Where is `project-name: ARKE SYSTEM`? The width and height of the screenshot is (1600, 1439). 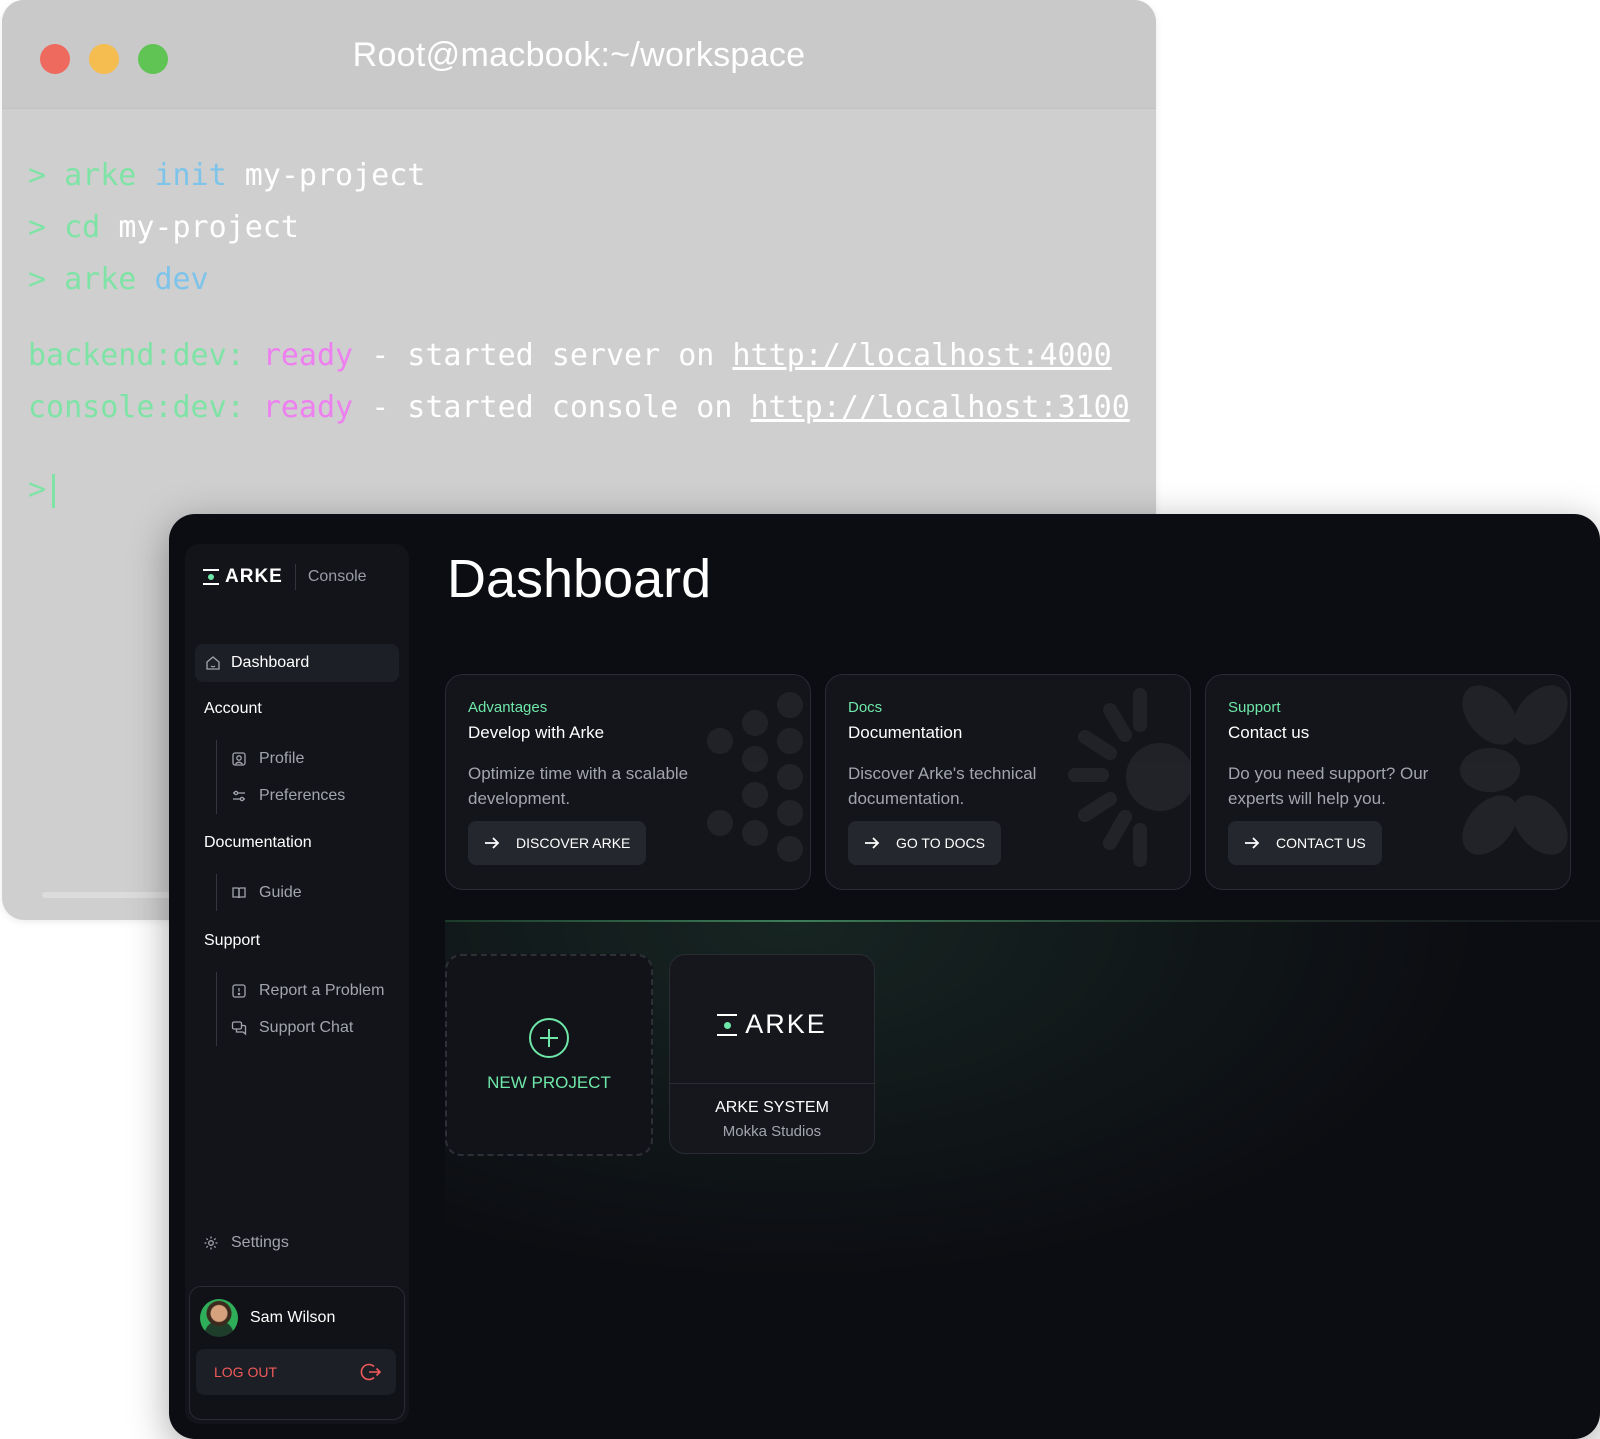
project-name: ARKE SYSTEM is located at coordinates (772, 1107).